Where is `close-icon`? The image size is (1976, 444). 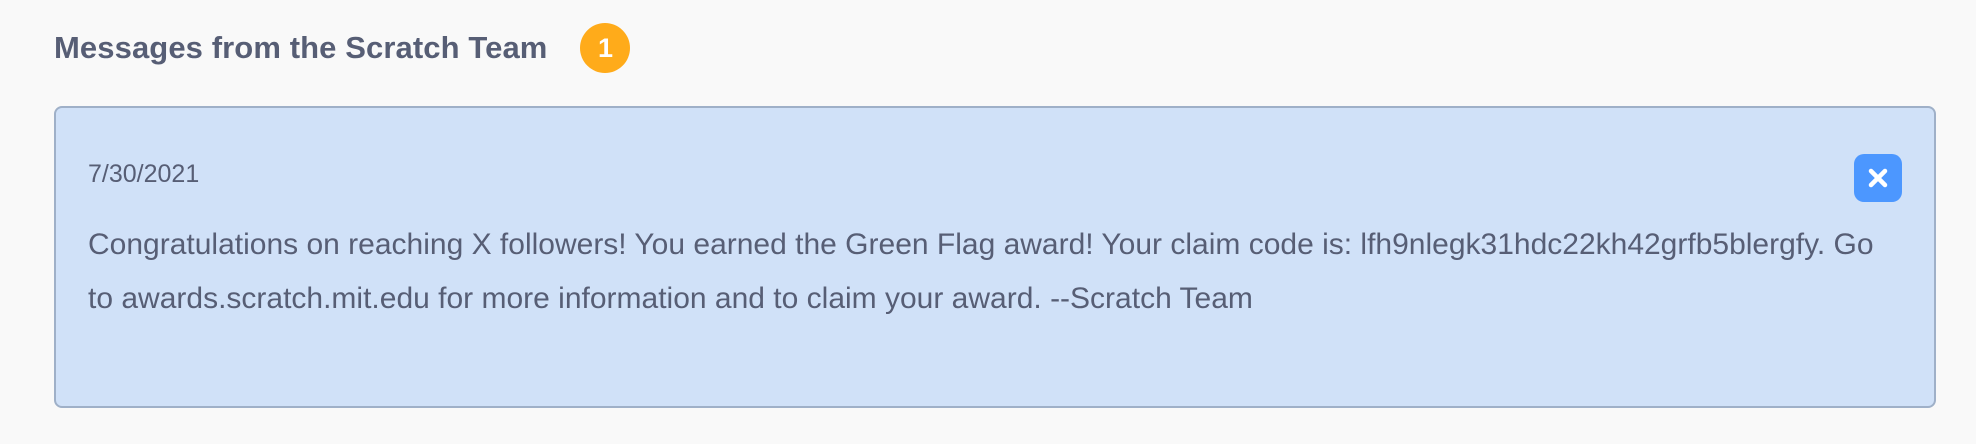
close-icon is located at coordinates (1878, 178).